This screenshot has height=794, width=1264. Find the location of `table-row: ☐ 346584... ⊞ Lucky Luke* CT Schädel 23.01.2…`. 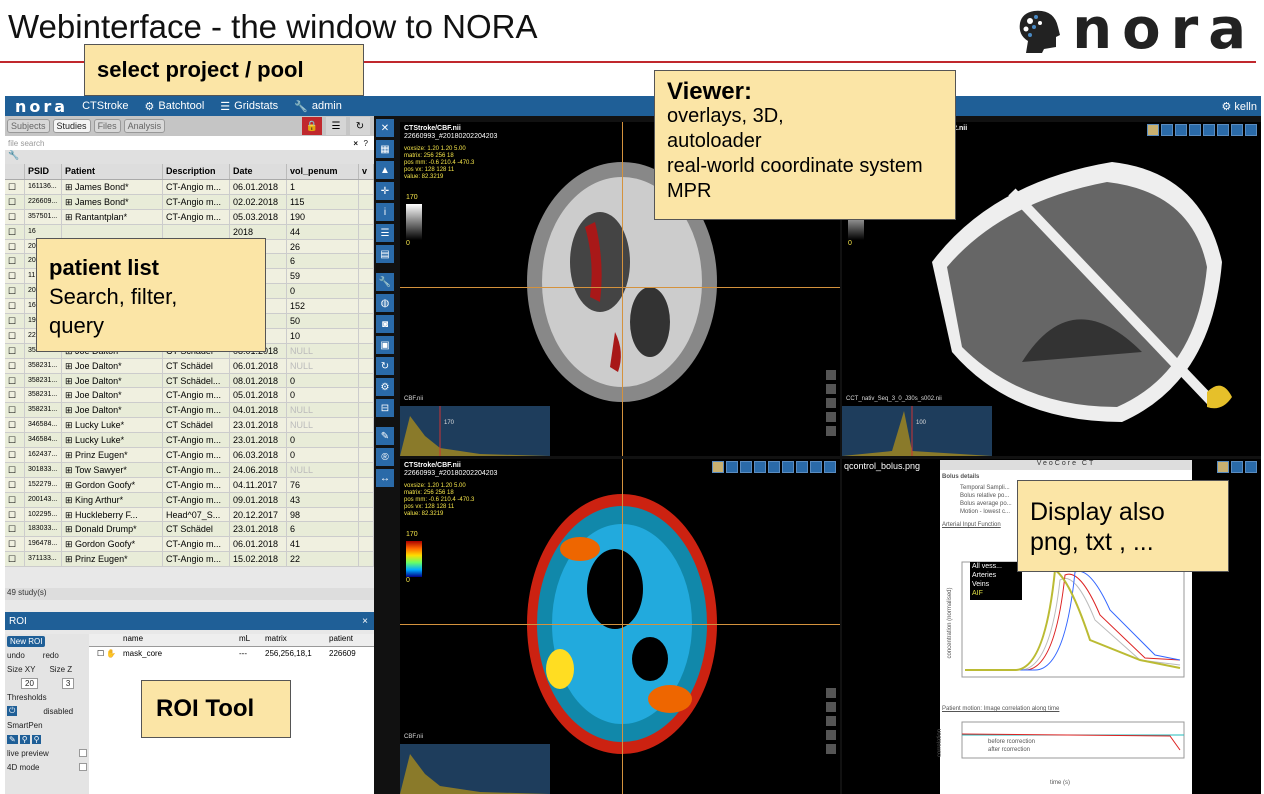

table-row: ☐ 346584... ⊞ Lucky Luke* CT Schädel 23.01.2… is located at coordinates (189, 426).